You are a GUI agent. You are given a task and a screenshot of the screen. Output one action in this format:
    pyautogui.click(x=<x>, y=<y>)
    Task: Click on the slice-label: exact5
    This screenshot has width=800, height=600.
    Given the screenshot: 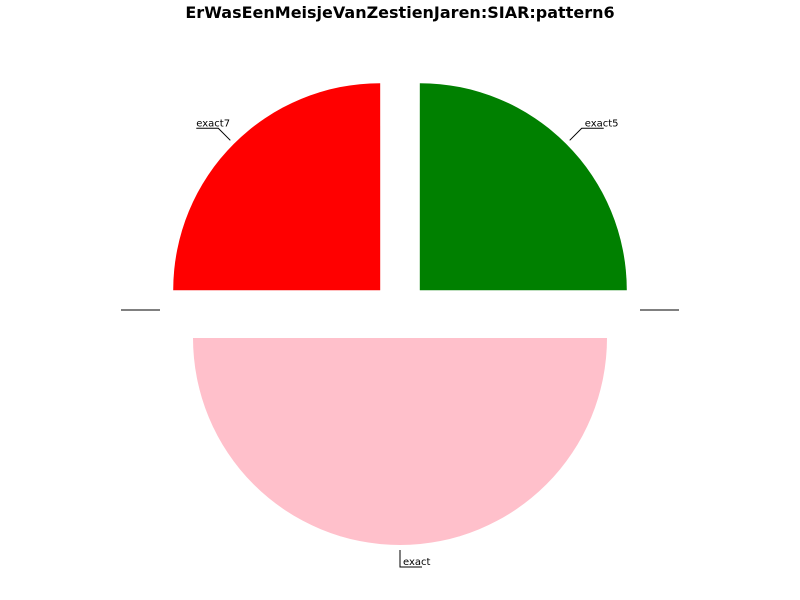 What is the action you would take?
    pyautogui.click(x=602, y=123)
    